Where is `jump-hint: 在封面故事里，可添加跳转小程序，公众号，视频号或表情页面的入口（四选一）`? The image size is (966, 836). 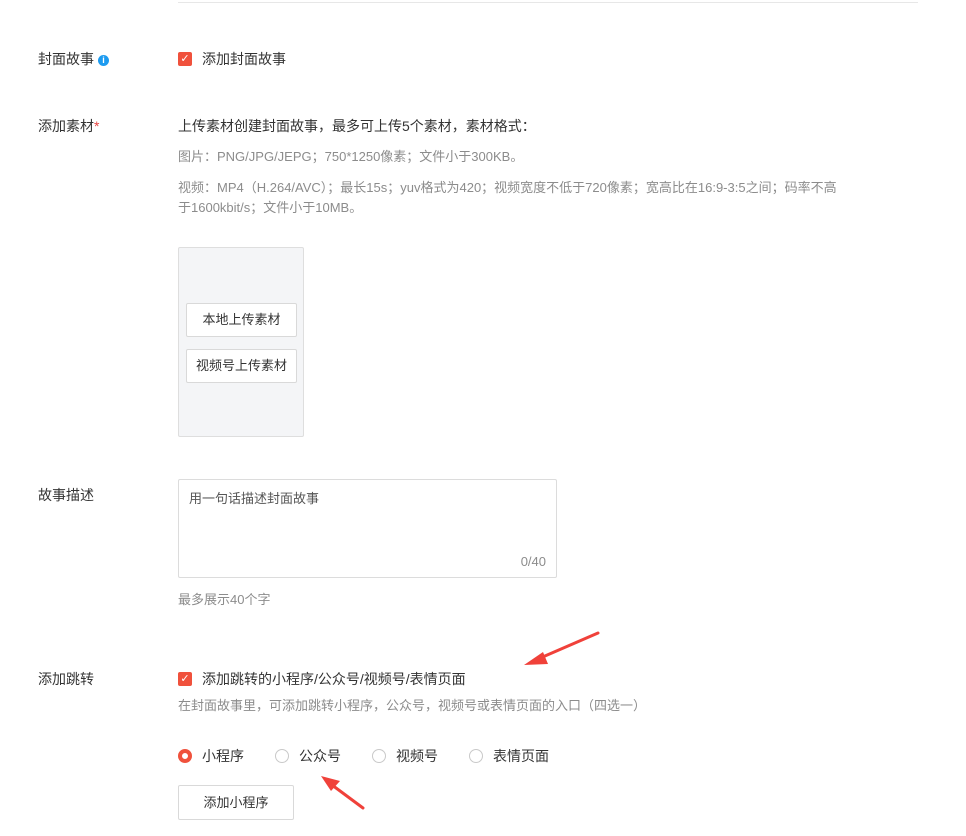
jump-hint: 在封面故事里，可添加跳转小程序，公众号，视频号或表情页面的入口（四选一） is located at coordinates (412, 705).